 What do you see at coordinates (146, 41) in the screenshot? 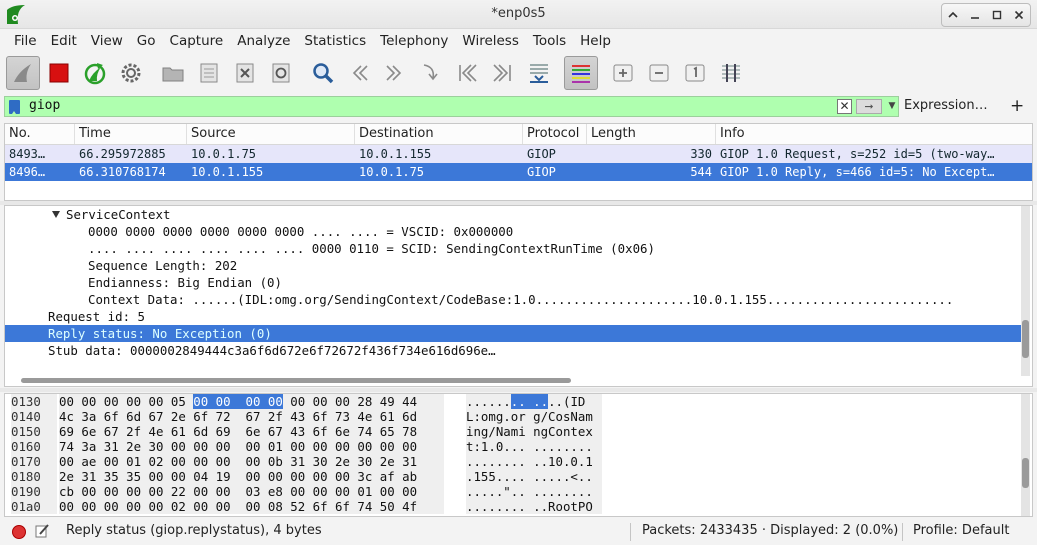
I see `menu-go: Go` at bounding box center [146, 41].